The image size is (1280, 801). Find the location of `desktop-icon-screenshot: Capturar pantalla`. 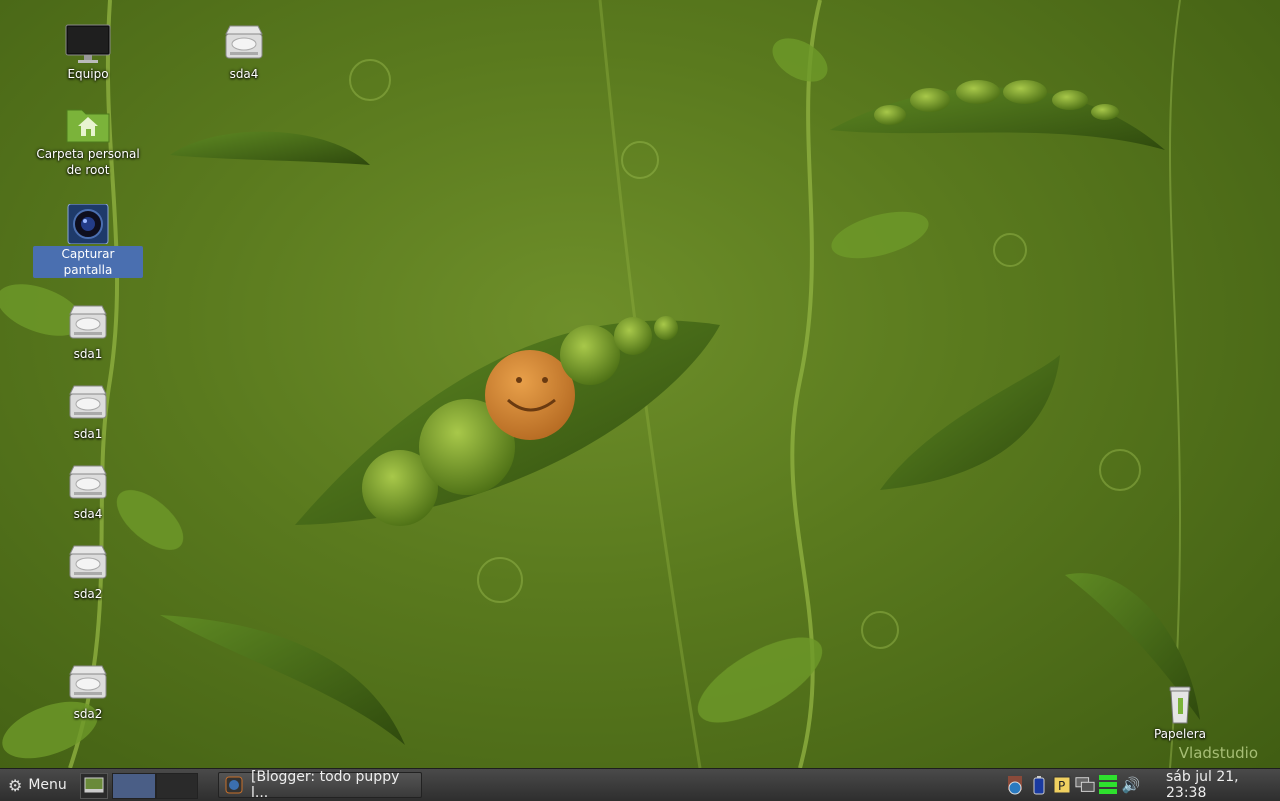

desktop-icon-screenshot: Capturar pantalla is located at coordinates (88, 241).